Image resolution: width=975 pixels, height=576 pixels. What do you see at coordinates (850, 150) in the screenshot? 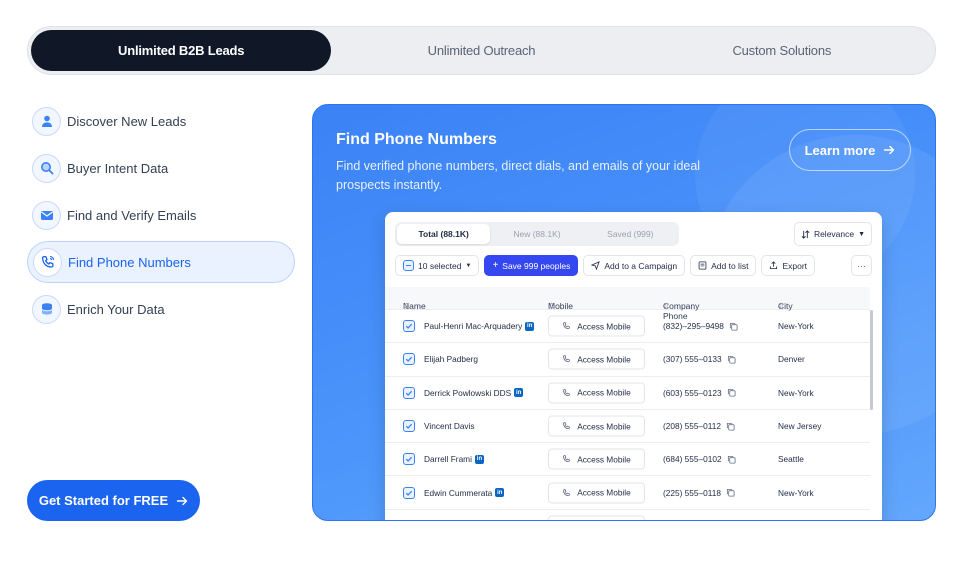
I see `learn-more-button: Learn more` at bounding box center [850, 150].